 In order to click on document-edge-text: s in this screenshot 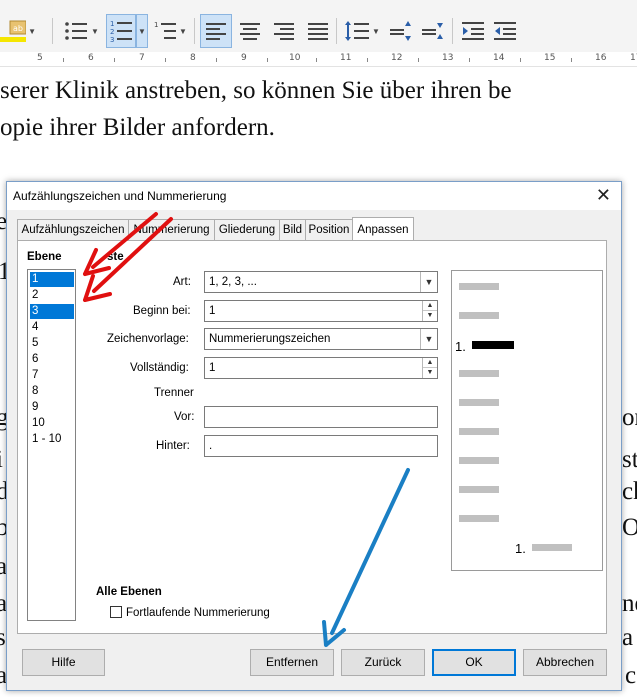, I will do `click(3, 637)`.